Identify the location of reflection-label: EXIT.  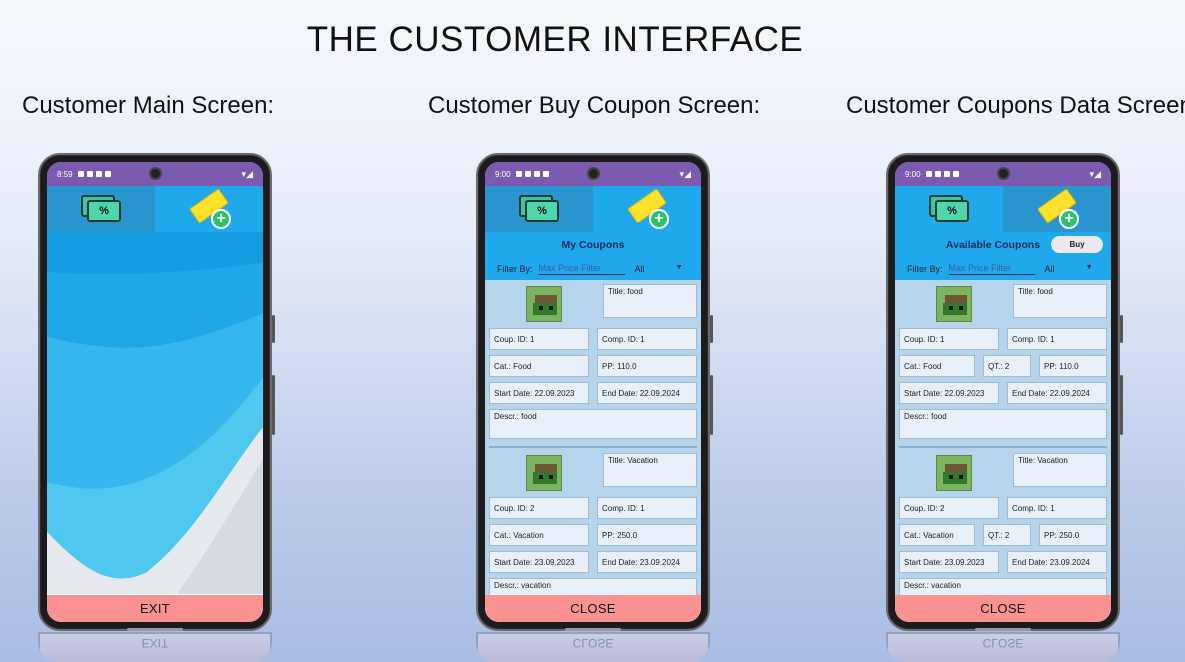
(155, 647).